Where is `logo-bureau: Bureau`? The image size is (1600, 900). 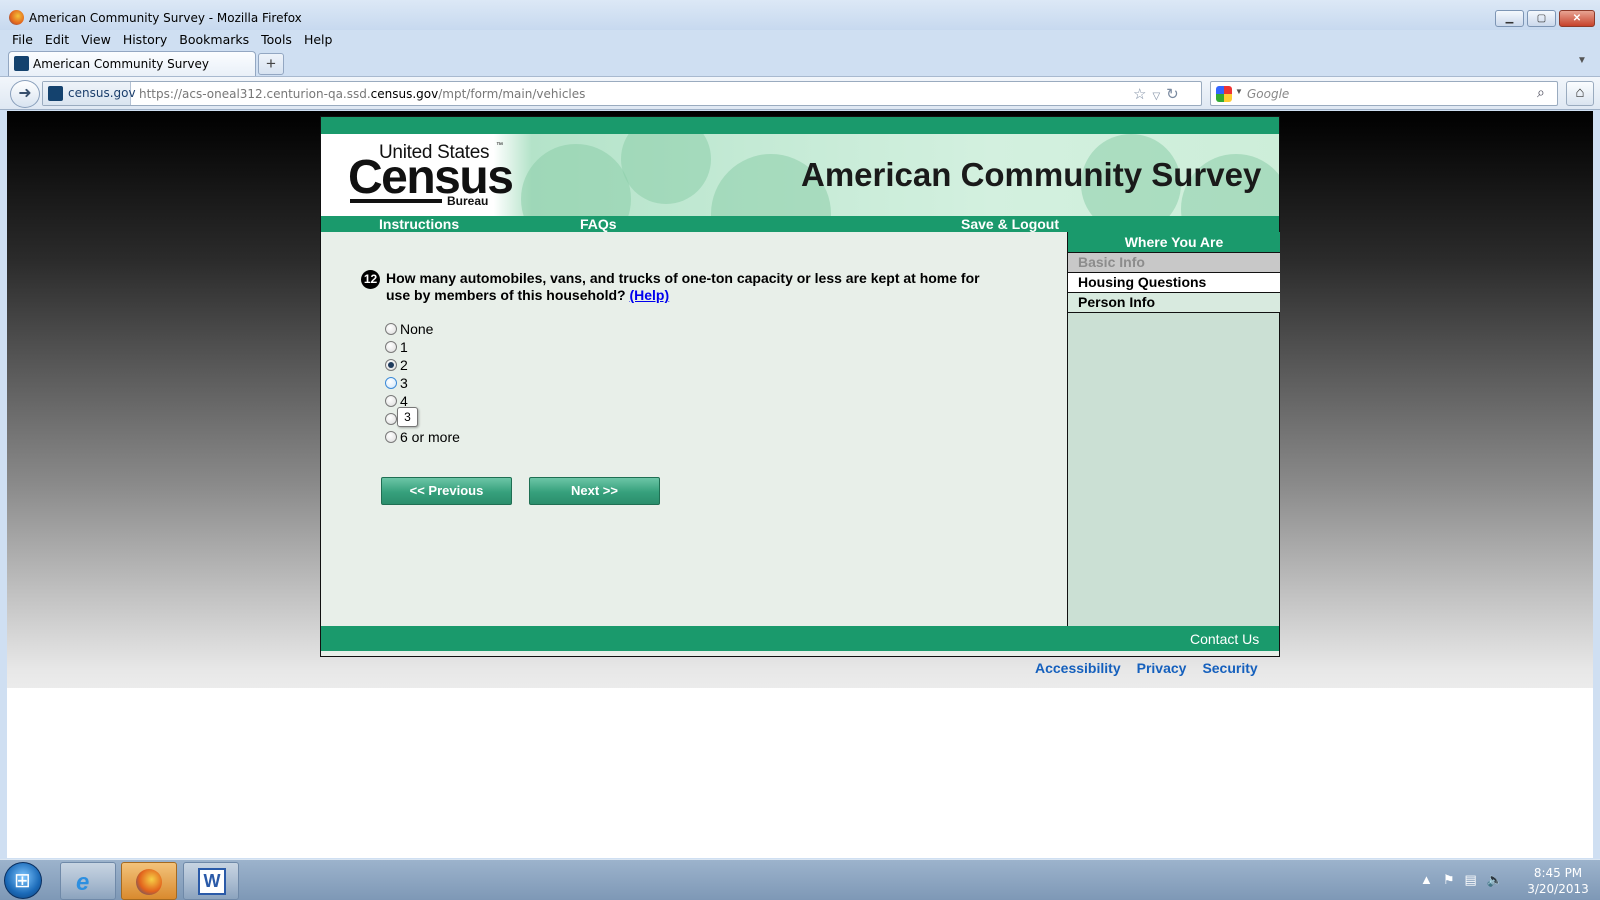
logo-bureau: Bureau is located at coordinates (468, 201).